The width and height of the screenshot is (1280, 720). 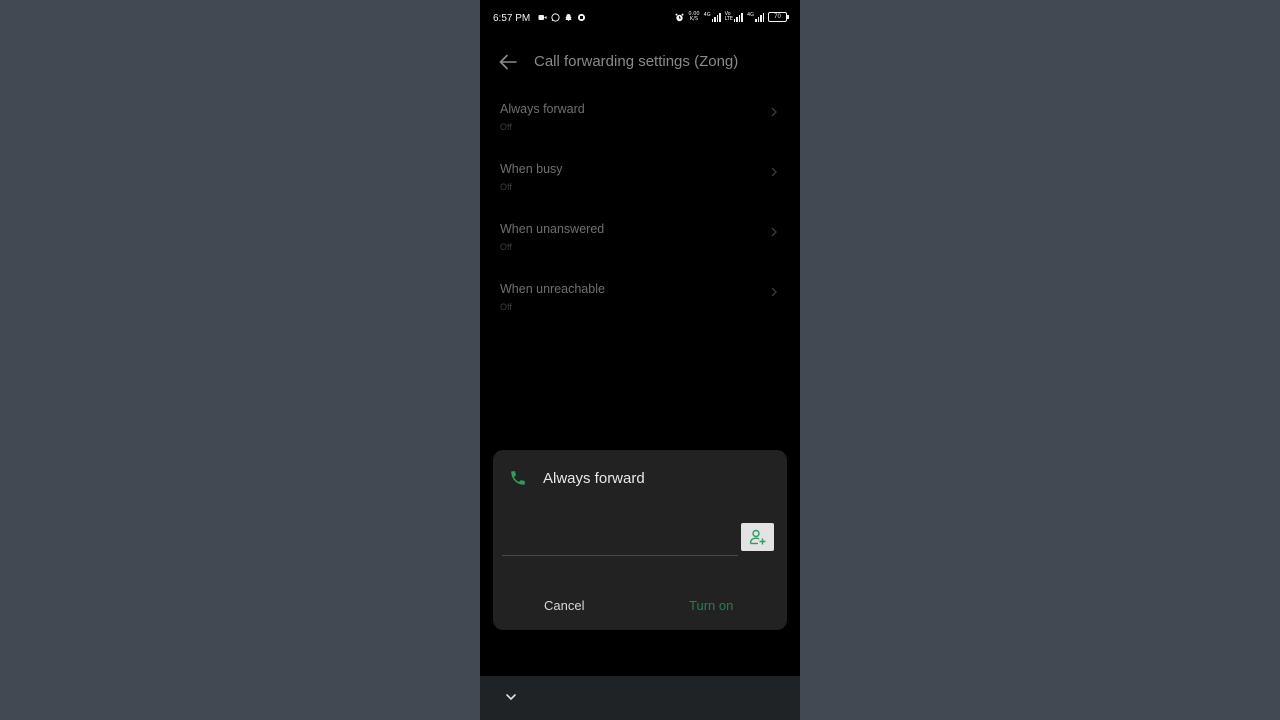 I want to click on network-speed-unit: K/S, so click(x=694, y=19).